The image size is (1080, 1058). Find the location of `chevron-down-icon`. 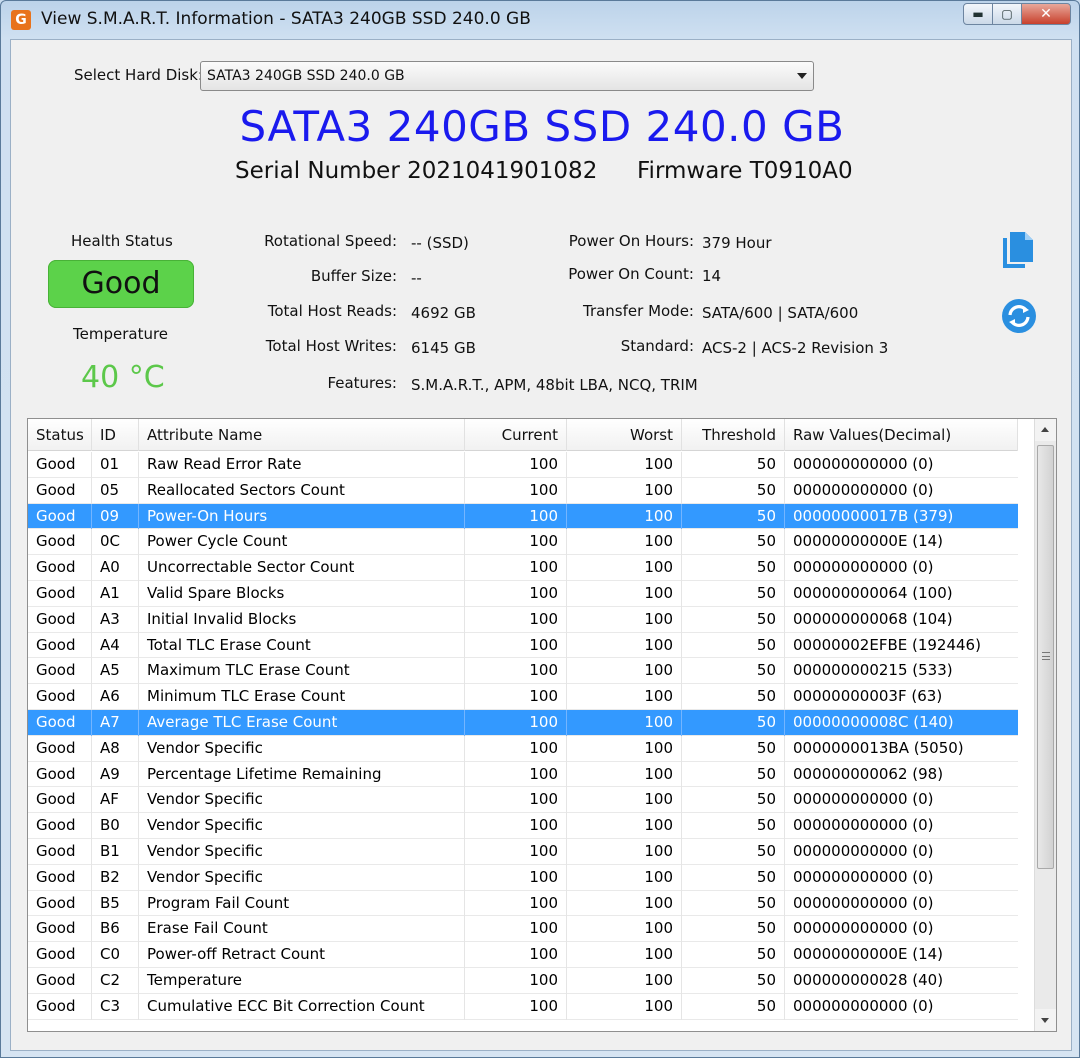

chevron-down-icon is located at coordinates (802, 76).